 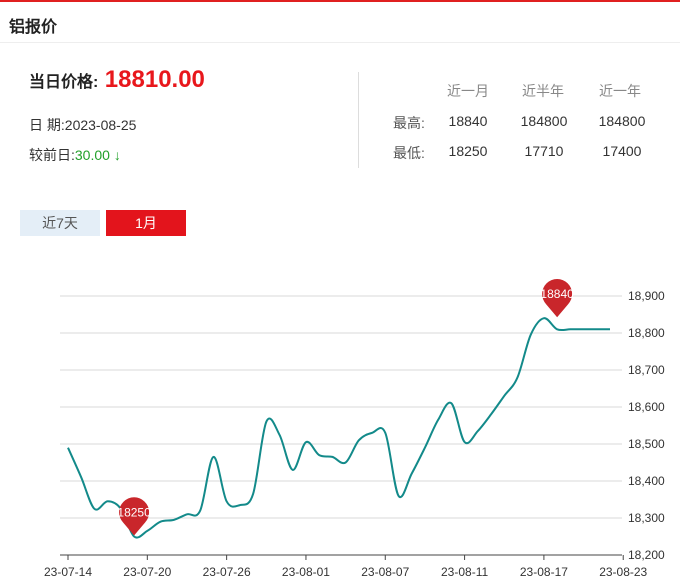 What do you see at coordinates (646, 296) in the screenshot?
I see `y-tick-label: 18,900` at bounding box center [646, 296].